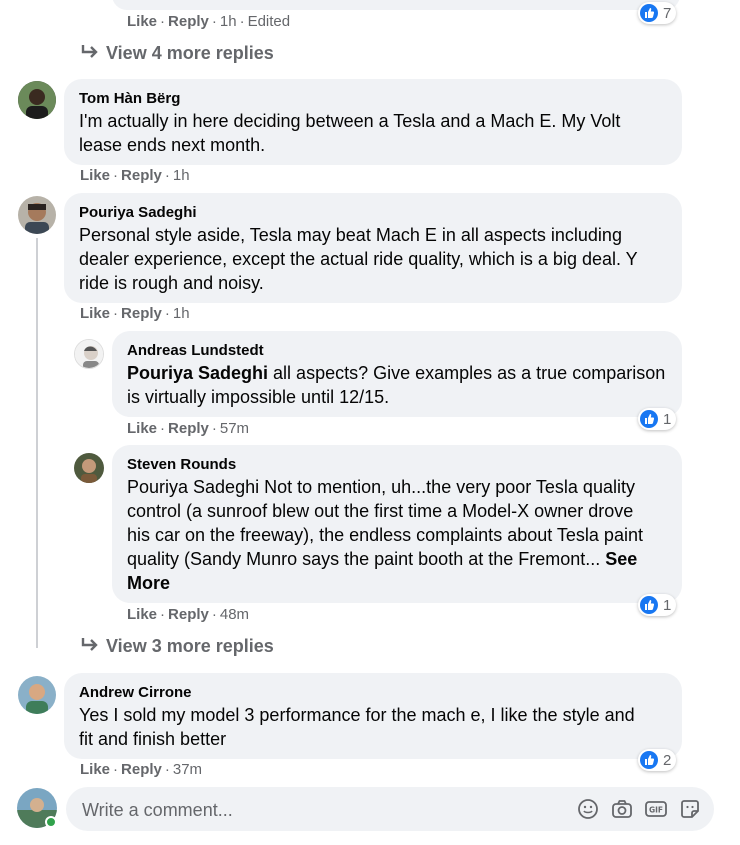 The image size is (740, 845). Describe the element at coordinates (588, 809) in the screenshot. I see `emoji-icon` at that location.